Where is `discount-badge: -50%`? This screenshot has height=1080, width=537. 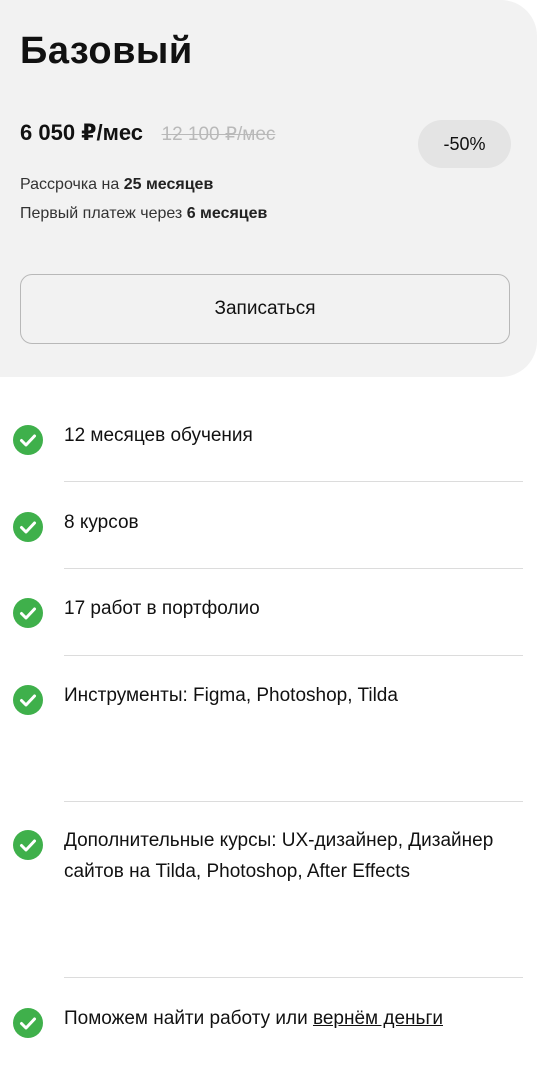
discount-badge: -50% is located at coordinates (464, 144).